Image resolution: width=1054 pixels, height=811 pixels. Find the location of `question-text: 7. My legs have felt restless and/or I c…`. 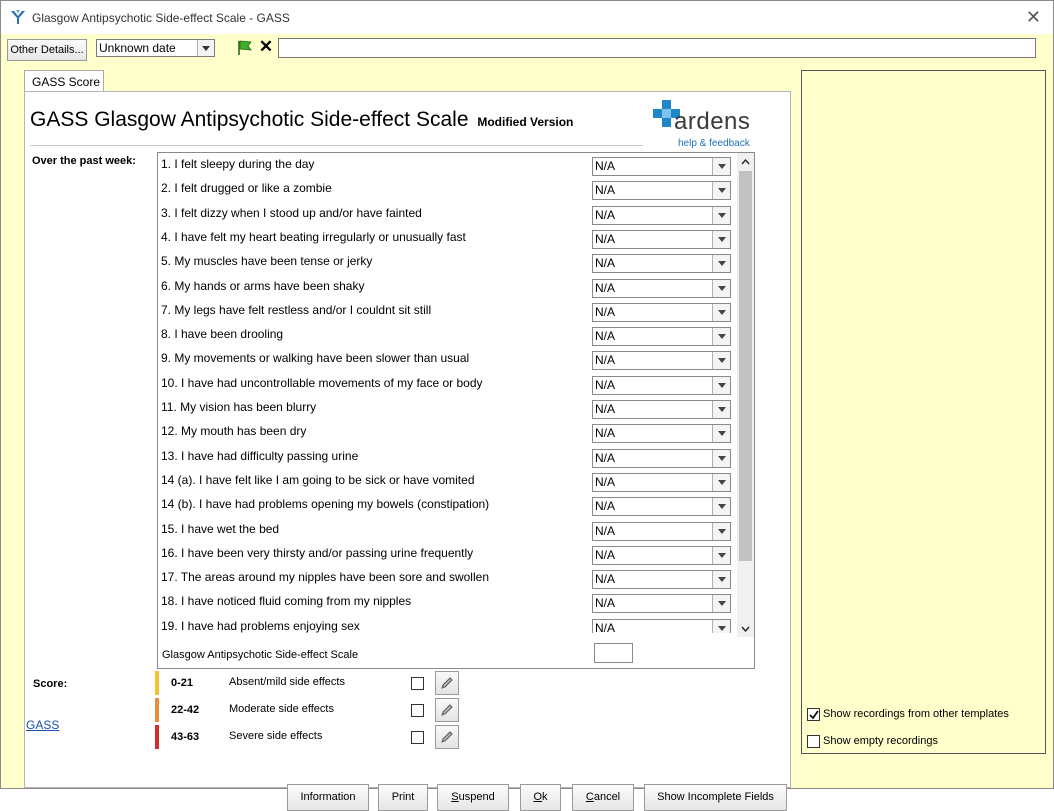

question-text: 7. My legs have felt restless and/or I c… is located at coordinates (296, 309).